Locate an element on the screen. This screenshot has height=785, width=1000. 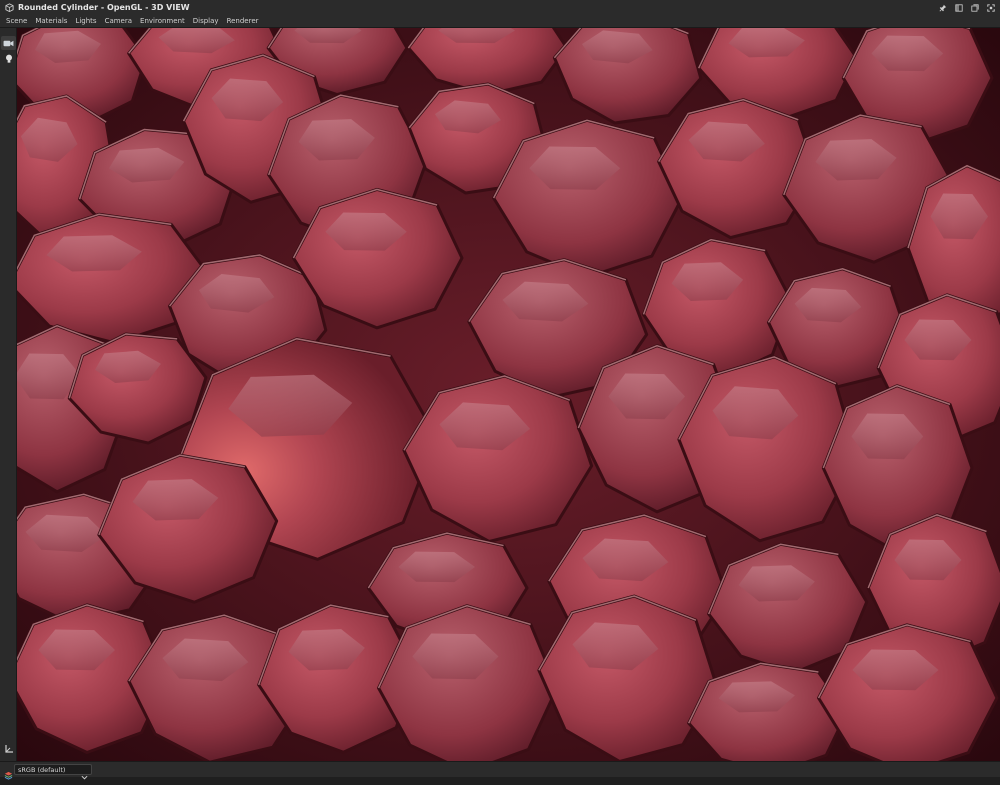
pin-icon is located at coordinates (942, 7).